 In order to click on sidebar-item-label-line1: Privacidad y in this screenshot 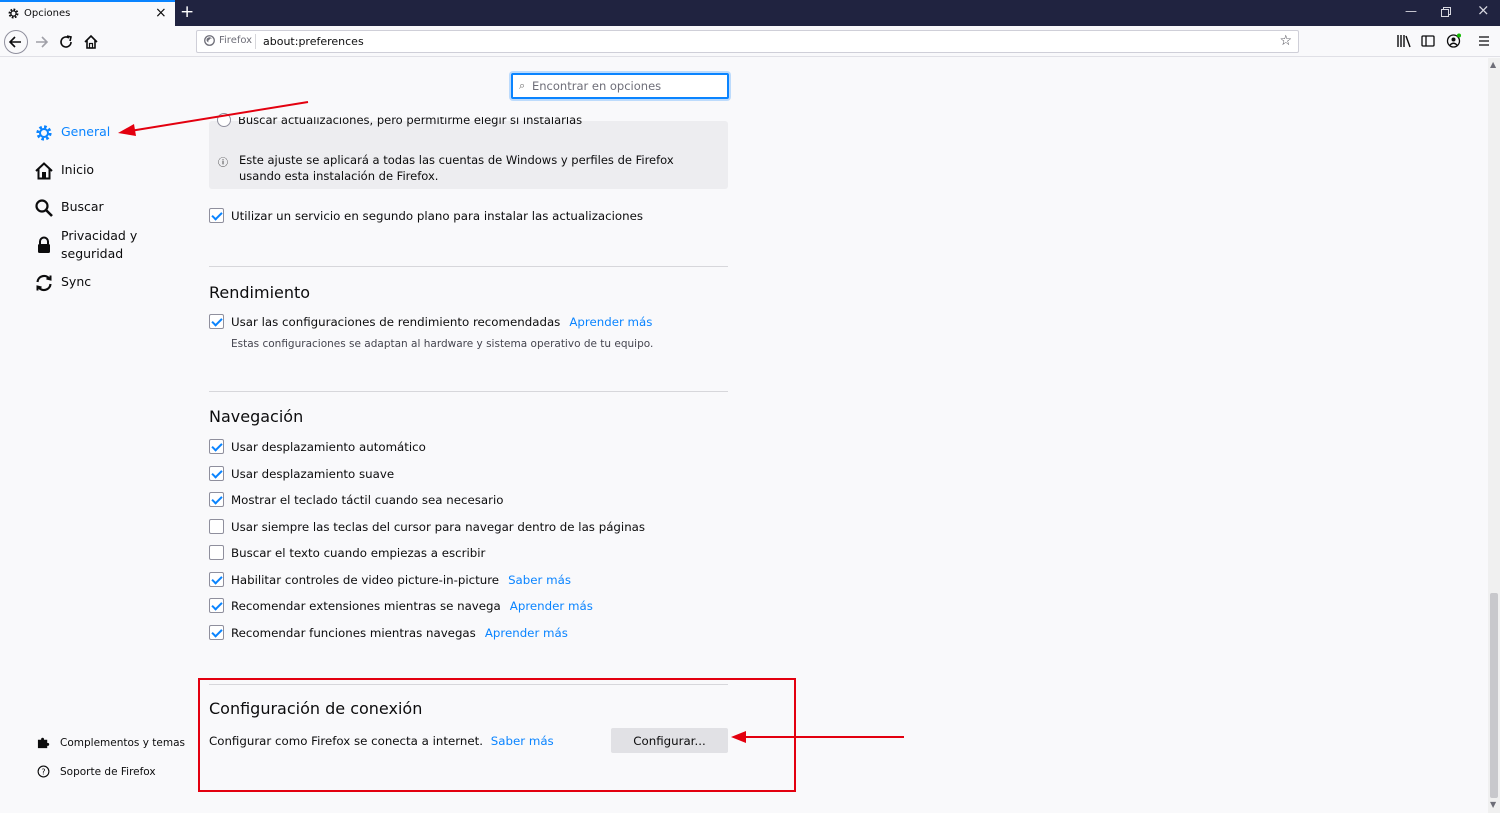, I will do `click(99, 235)`.